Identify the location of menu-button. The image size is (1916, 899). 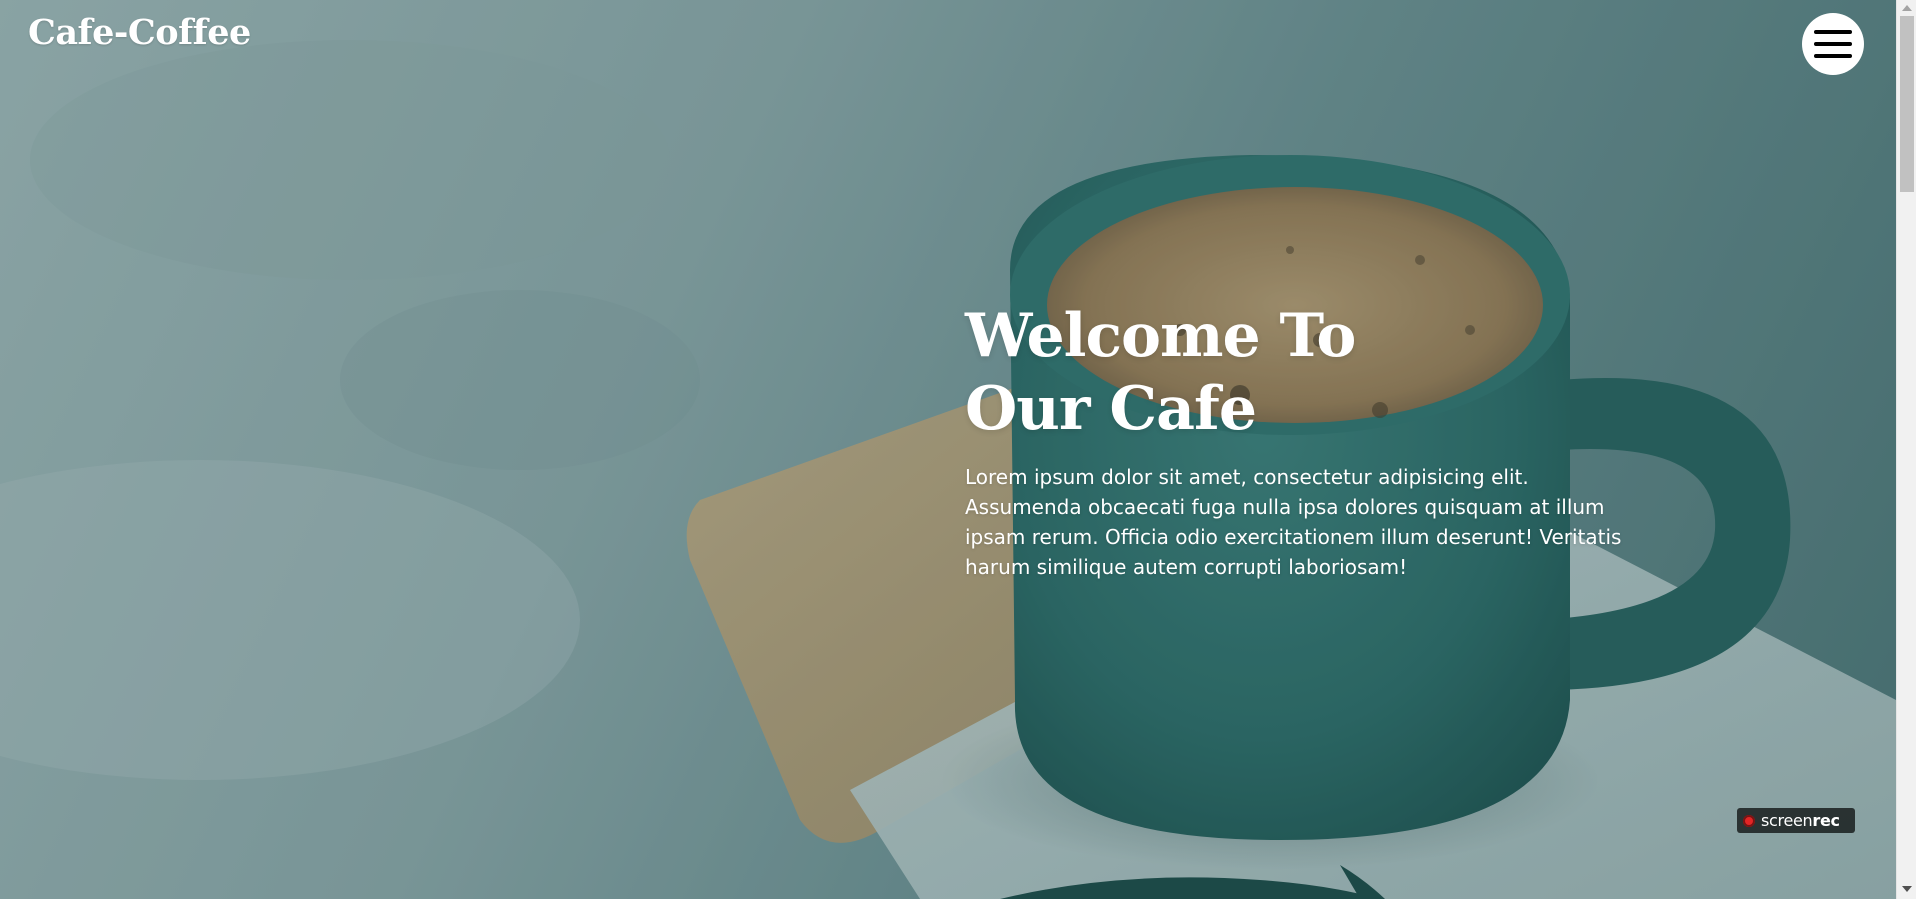
(1833, 44).